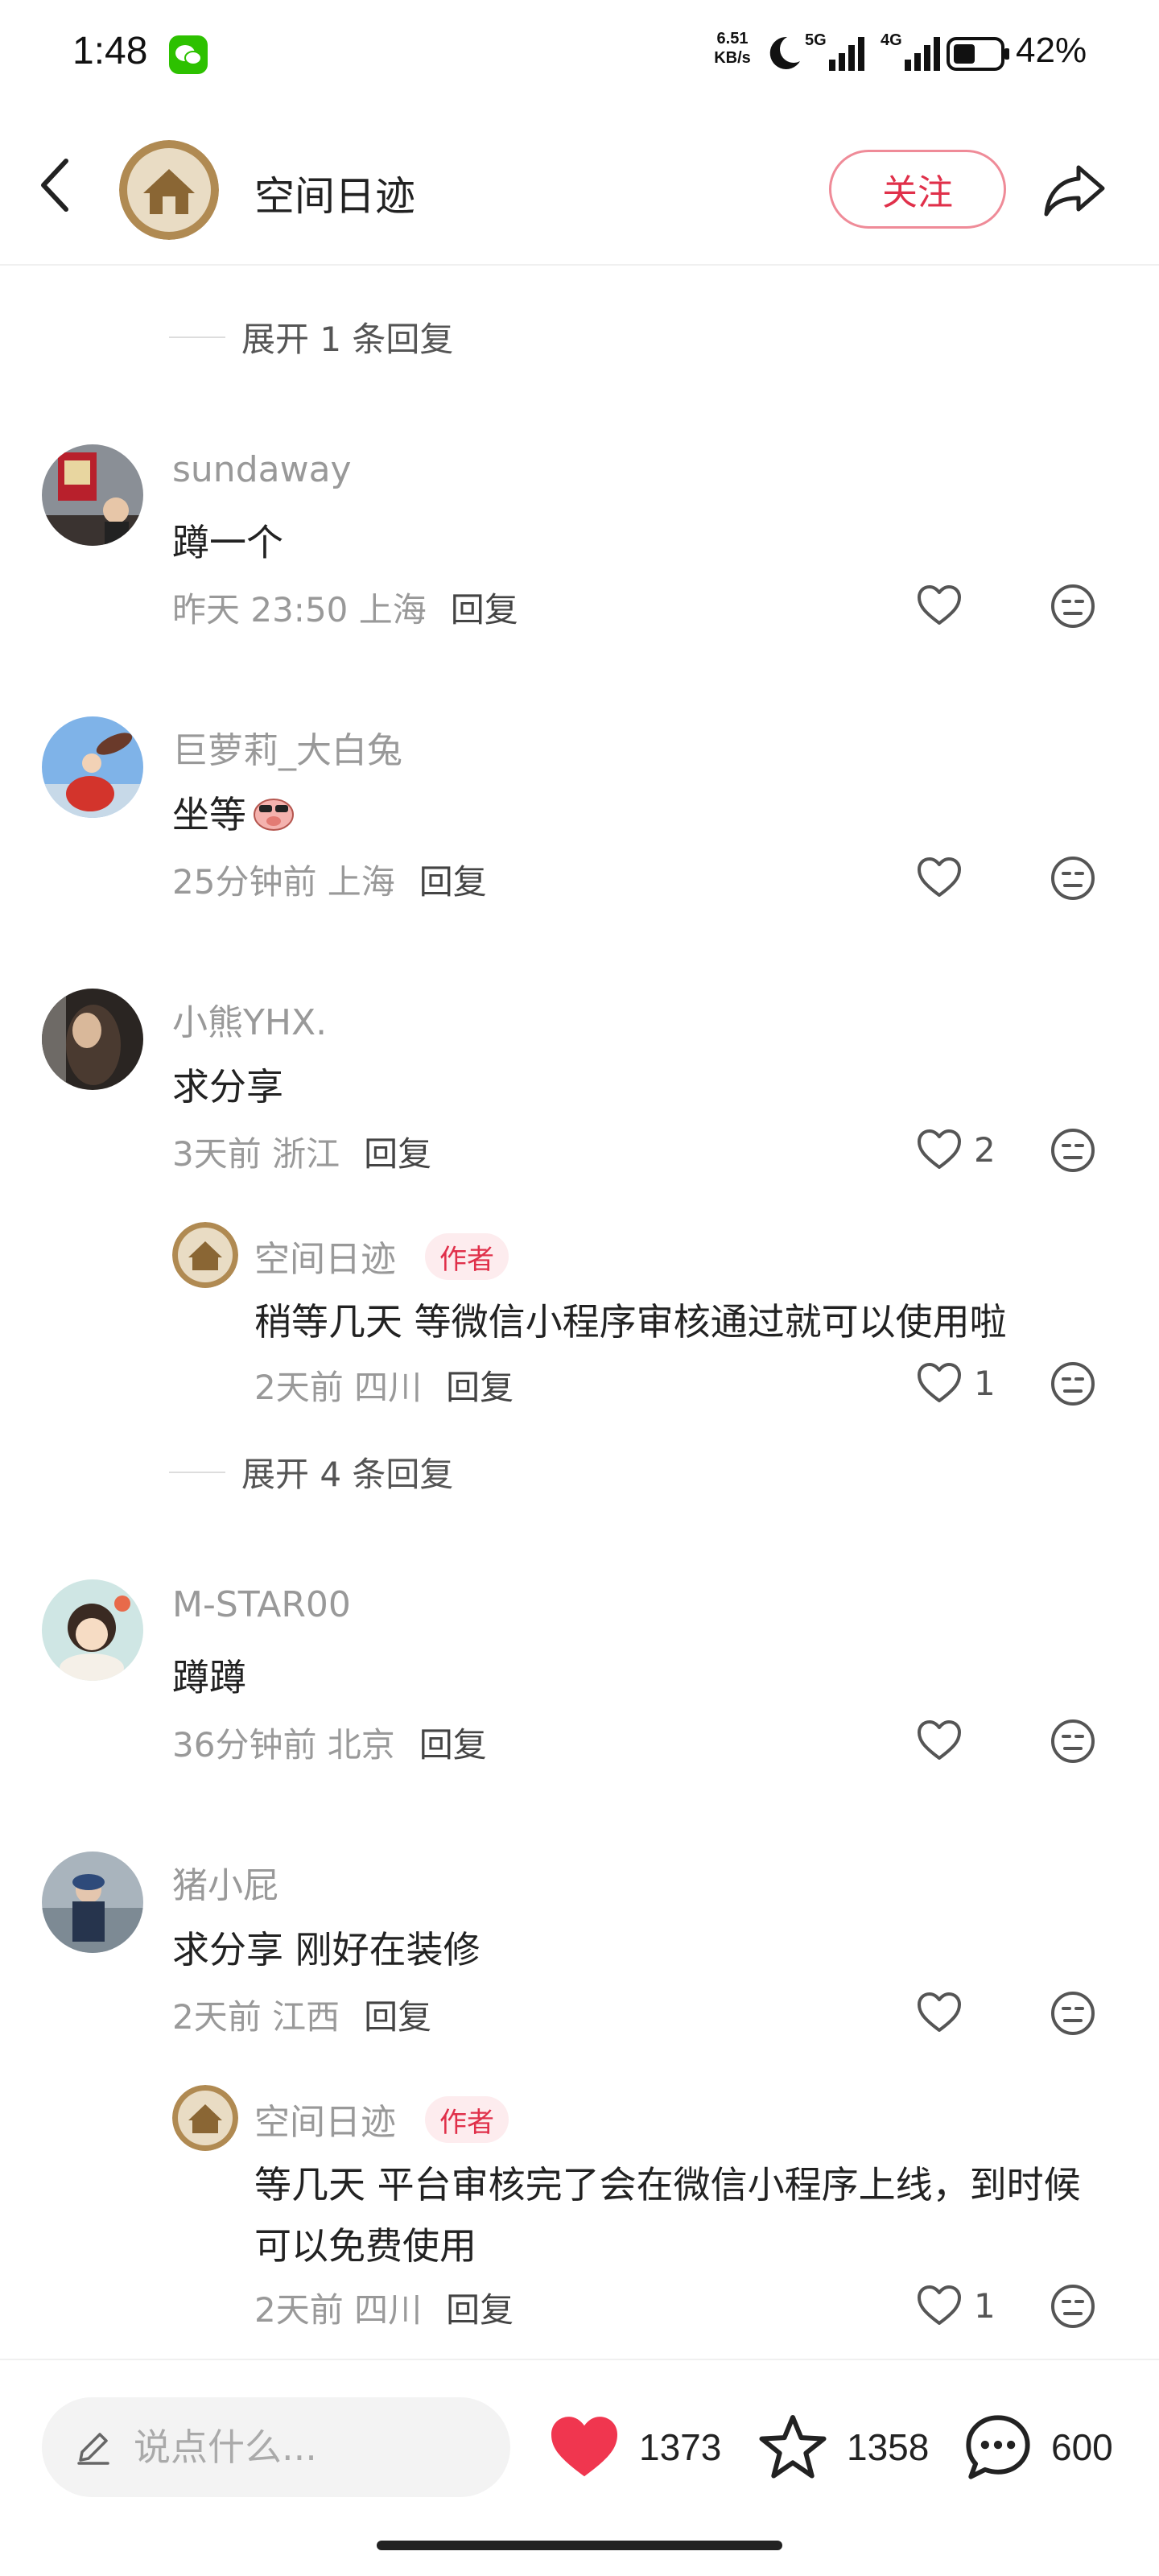 The height and width of the screenshot is (2576, 1159). I want to click on favorite-total: 1358, so click(888, 2447).